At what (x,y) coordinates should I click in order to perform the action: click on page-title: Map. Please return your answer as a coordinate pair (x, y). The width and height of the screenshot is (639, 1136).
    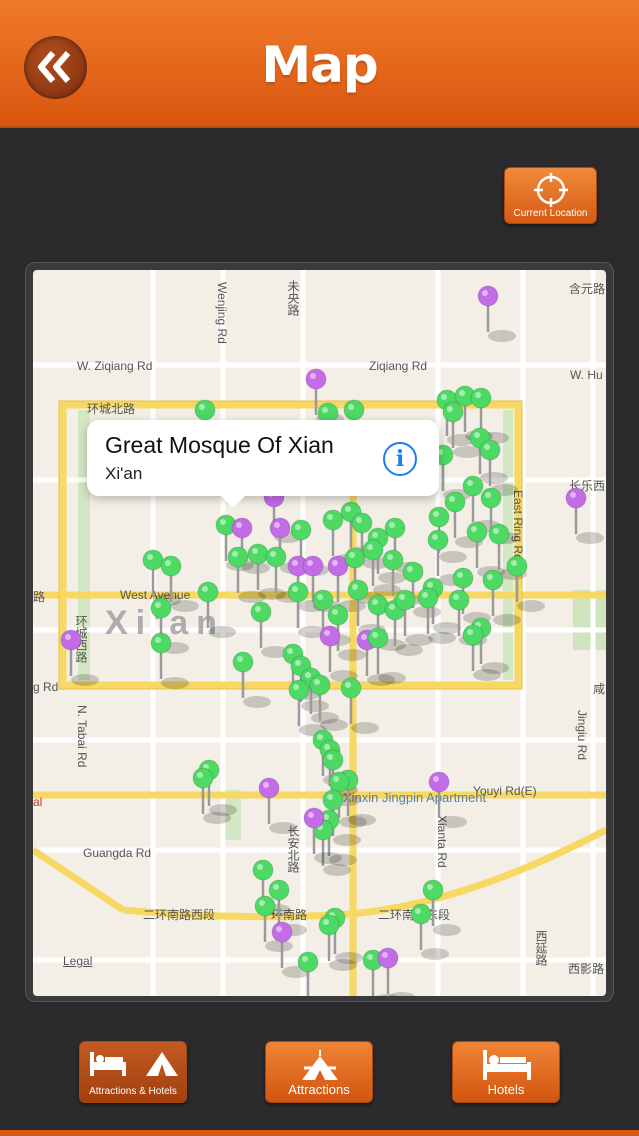
    Looking at the image, I should click on (319, 65).